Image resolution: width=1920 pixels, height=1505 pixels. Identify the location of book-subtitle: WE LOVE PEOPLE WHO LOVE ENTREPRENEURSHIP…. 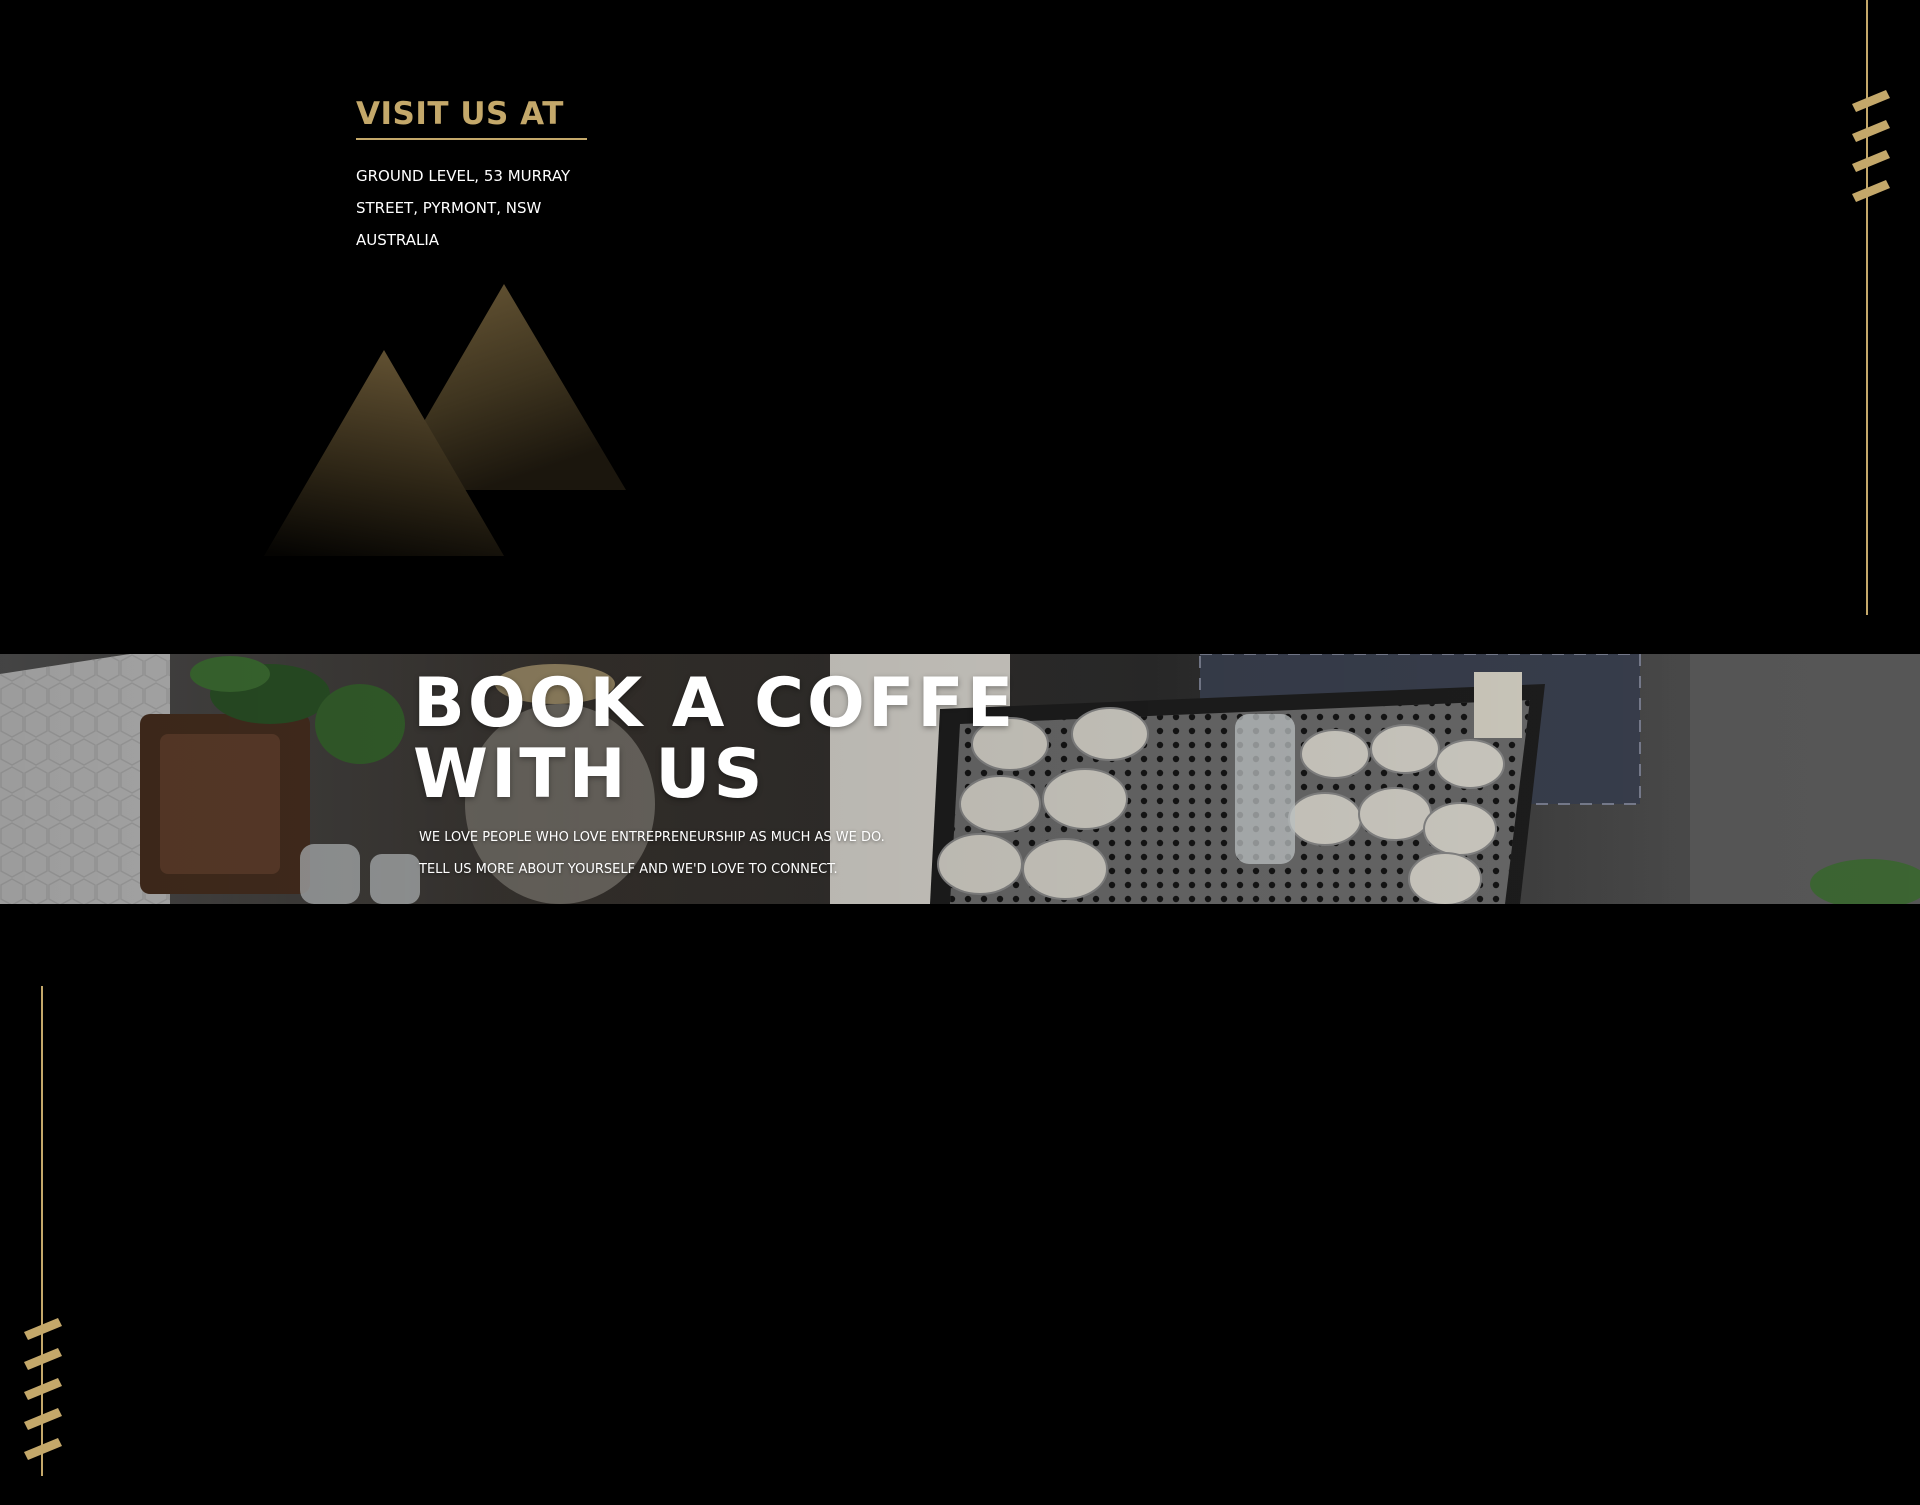
(863, 854).